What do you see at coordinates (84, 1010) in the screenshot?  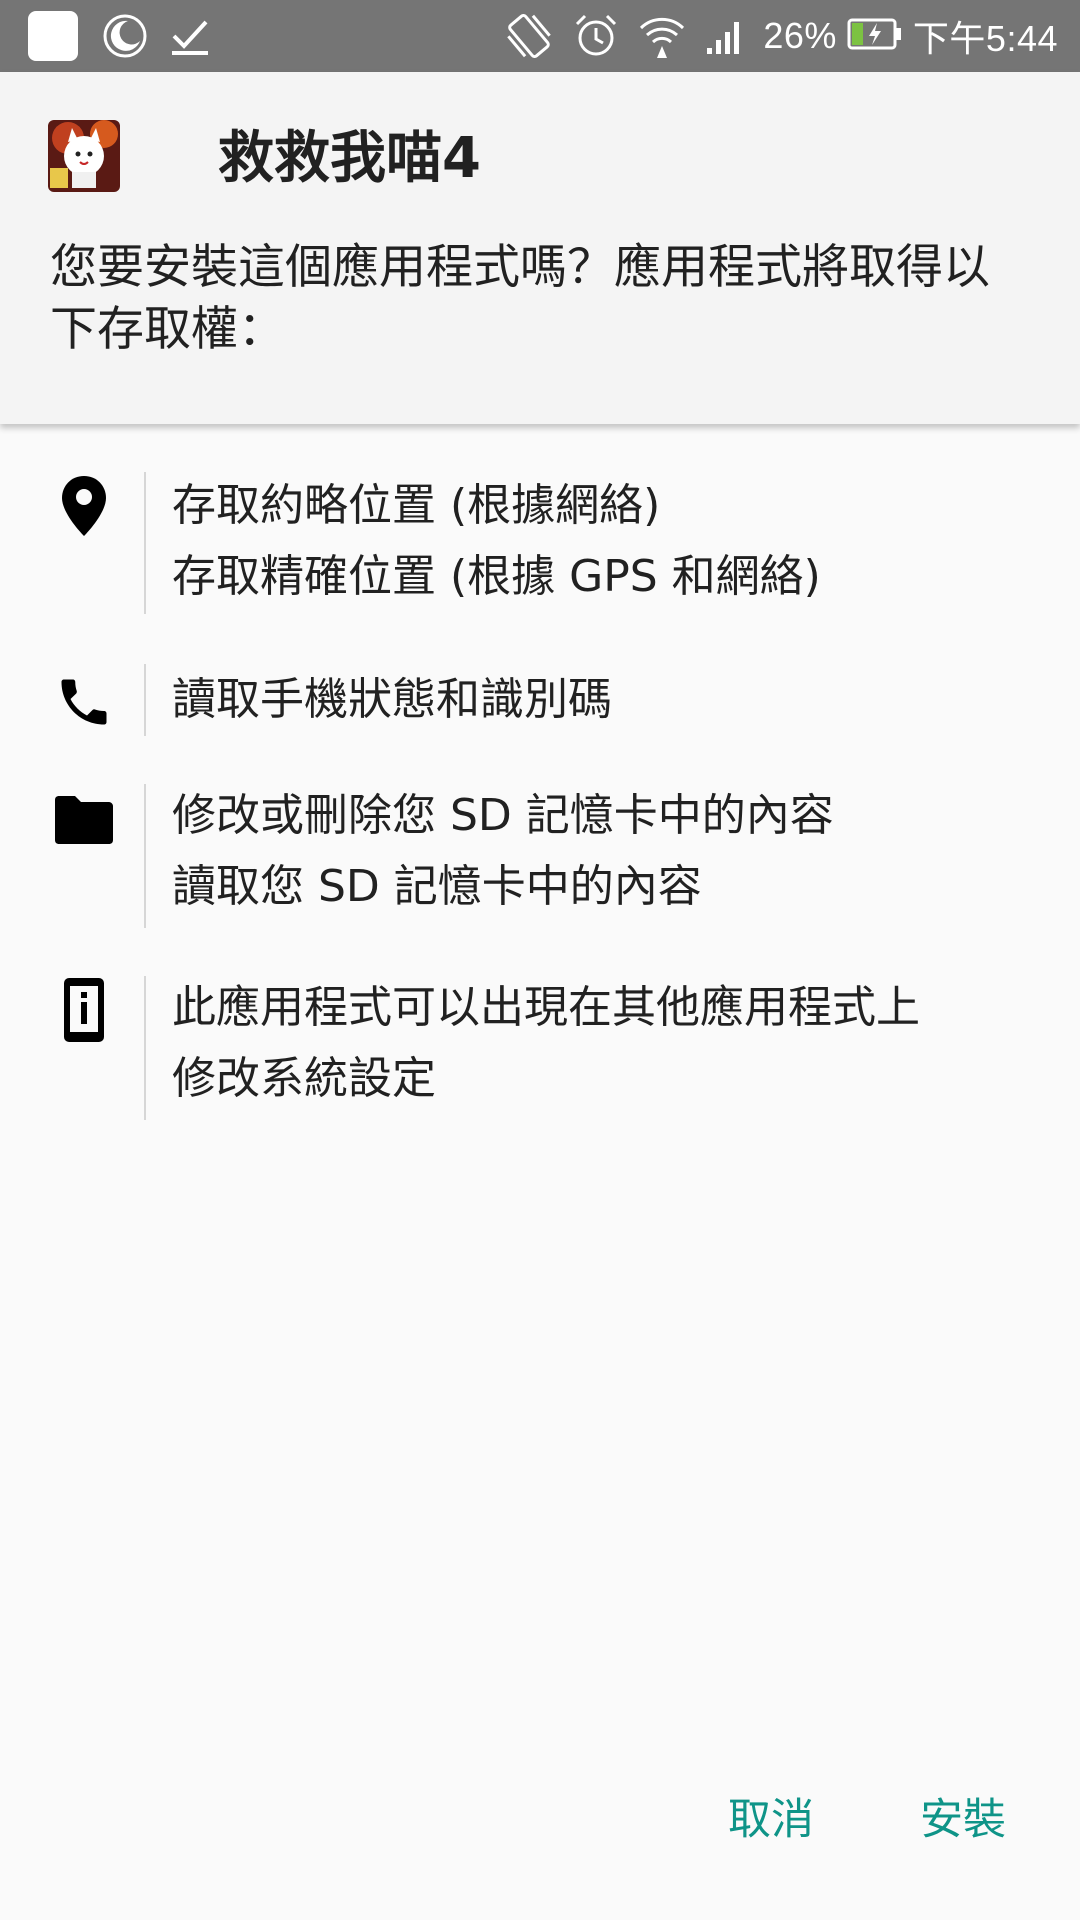 I see `device-info-icon` at bounding box center [84, 1010].